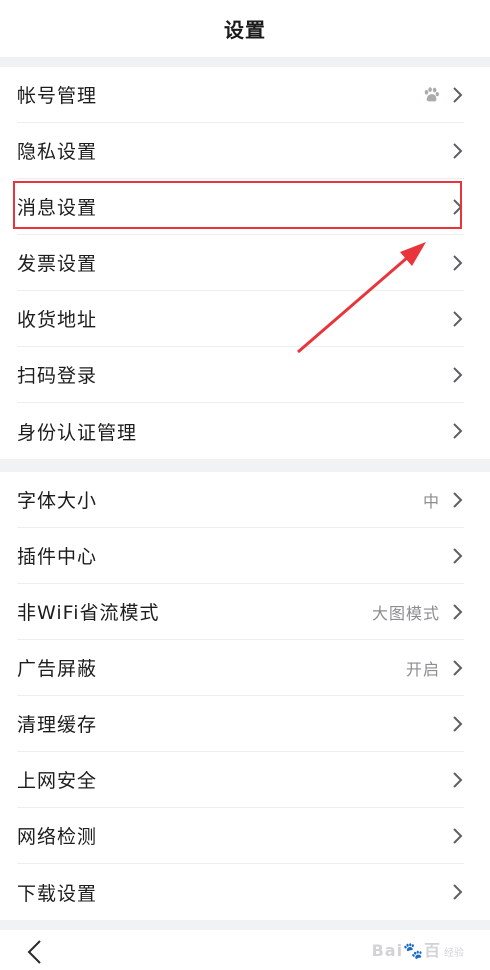 The image size is (490, 970). Describe the element at coordinates (57, 669) in the screenshot. I see `settings-item-label: 广告屏蔽` at that location.